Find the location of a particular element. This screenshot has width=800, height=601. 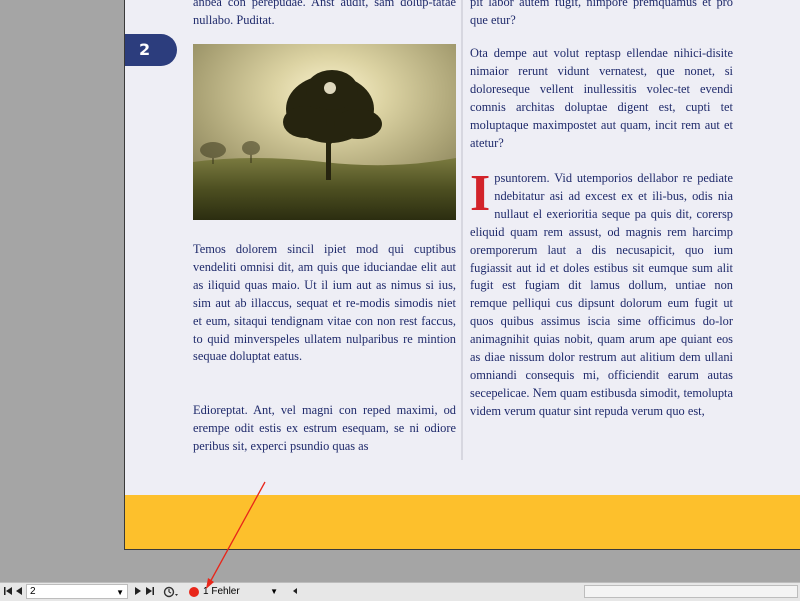

scroll-left-icon is located at coordinates (295, 592).